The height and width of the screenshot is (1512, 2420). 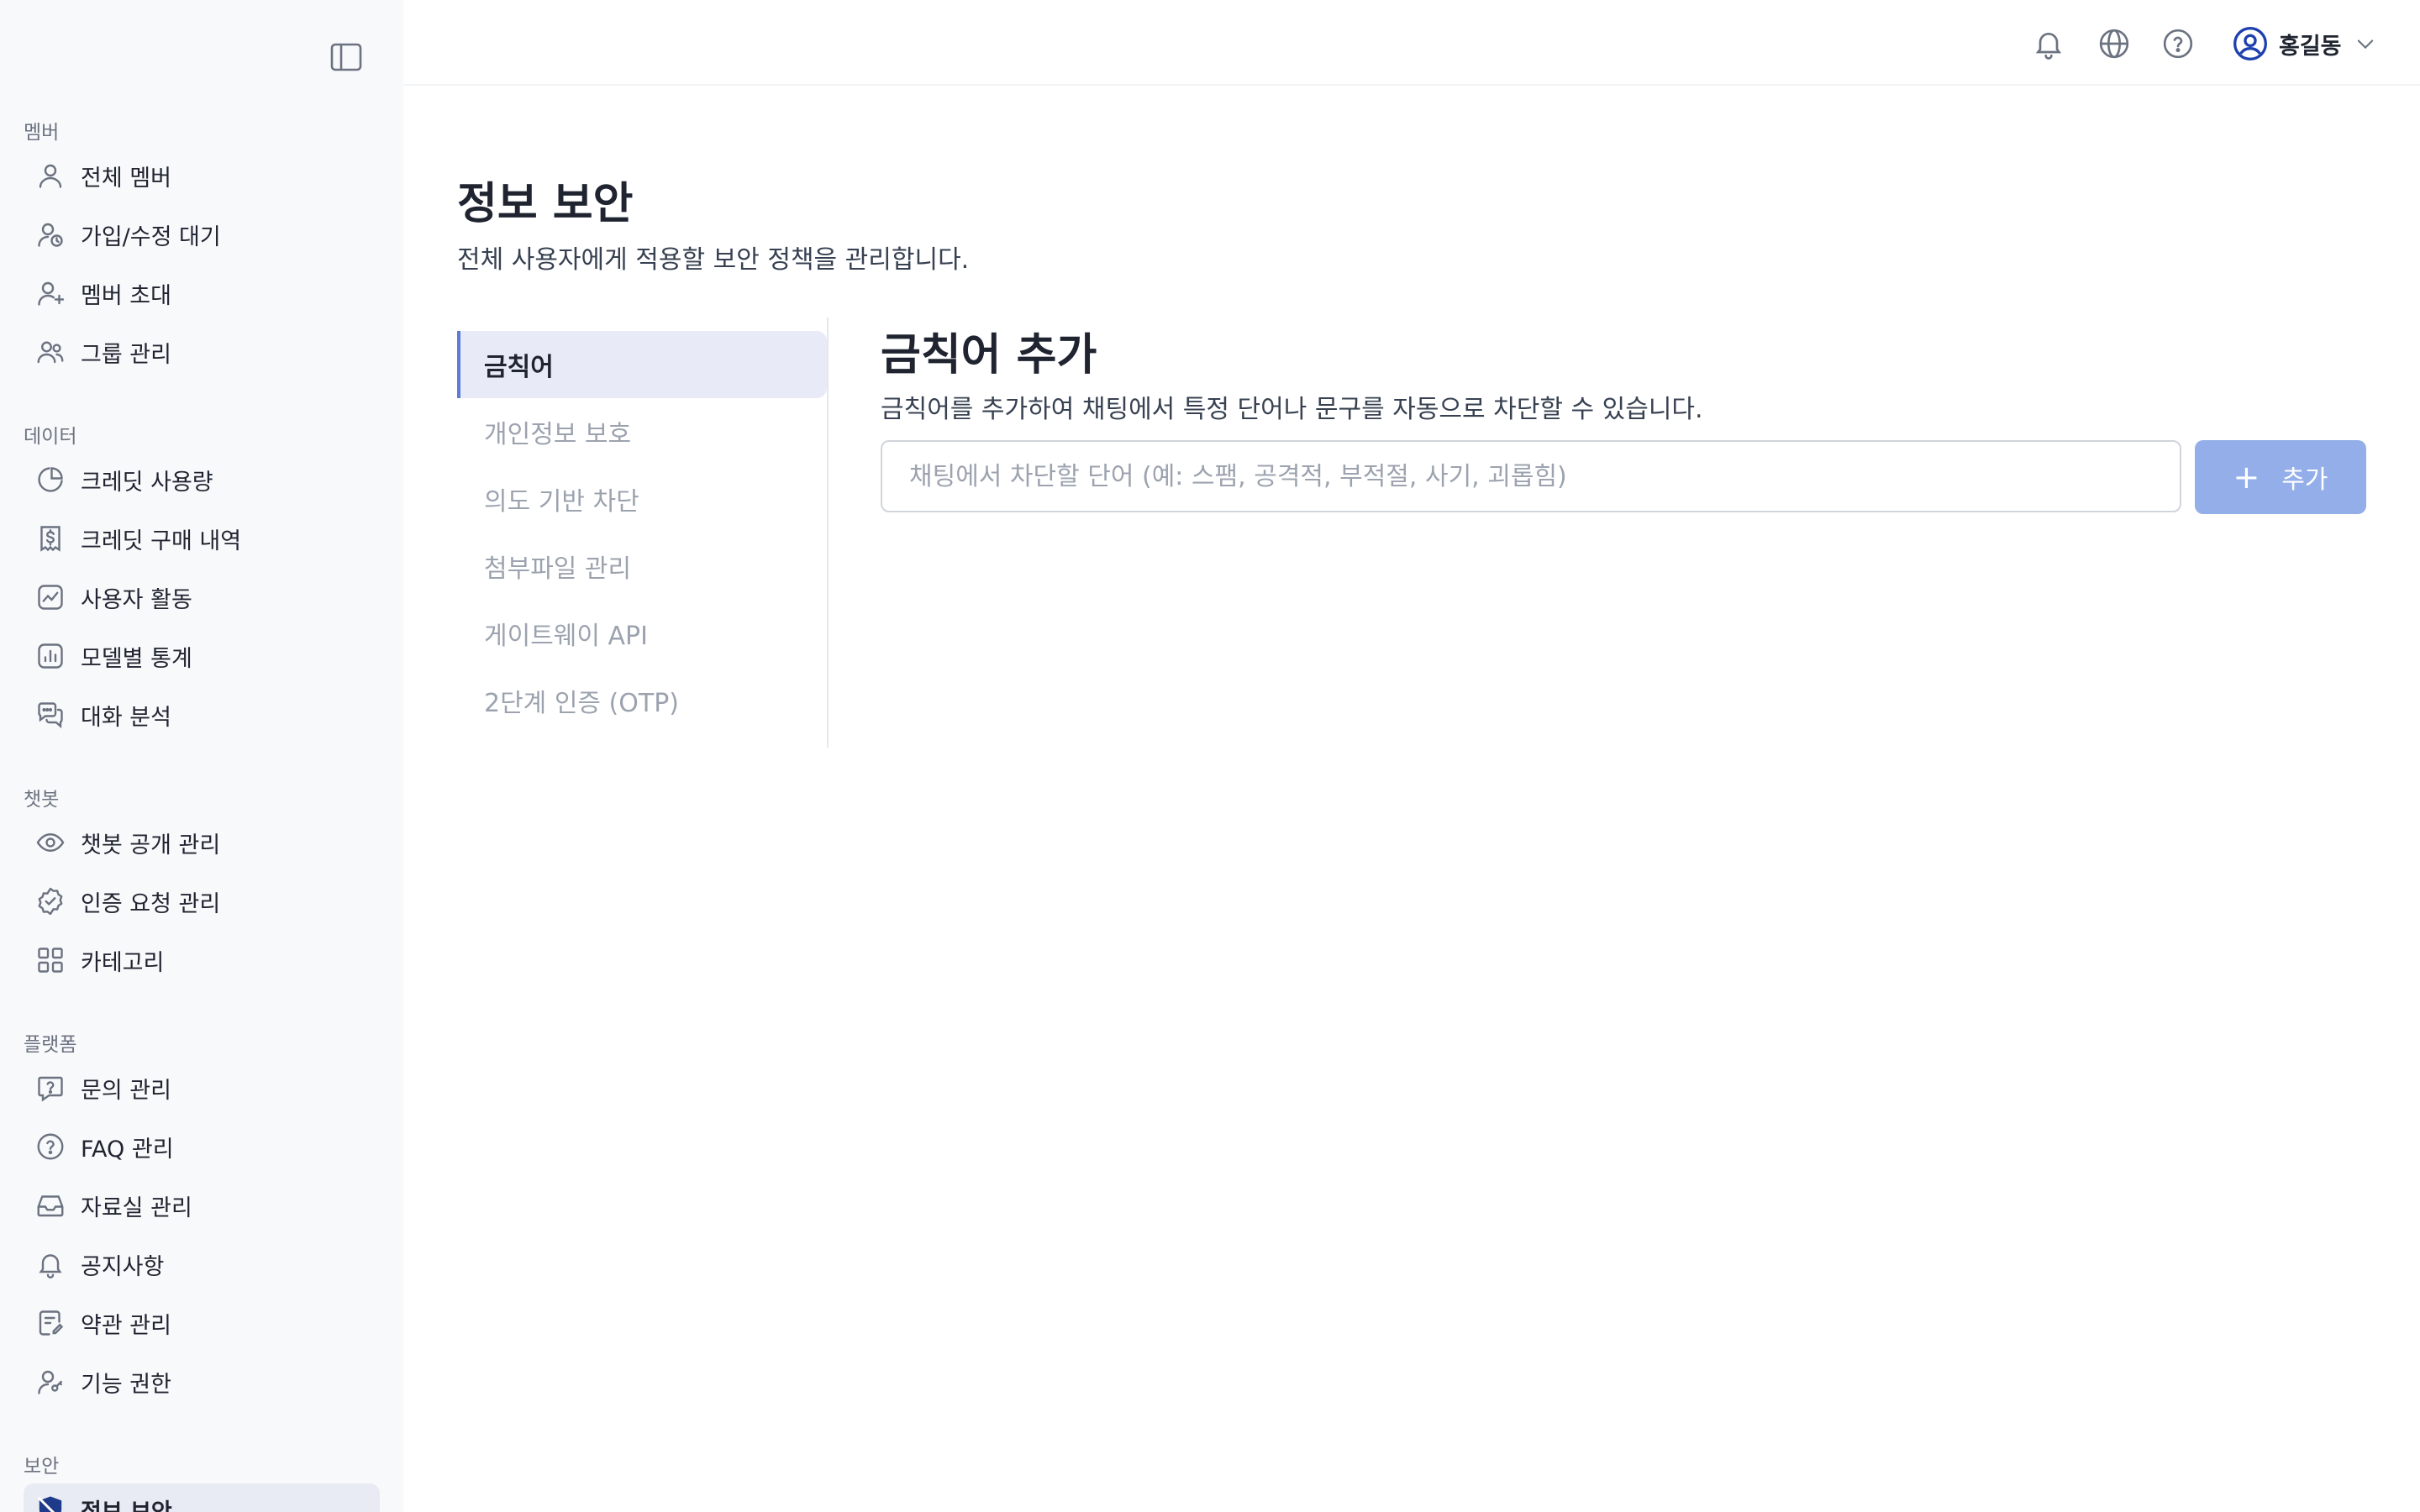 What do you see at coordinates (642, 633) in the screenshot?
I see `tab-gateway-api: 게이트웨이 API` at bounding box center [642, 633].